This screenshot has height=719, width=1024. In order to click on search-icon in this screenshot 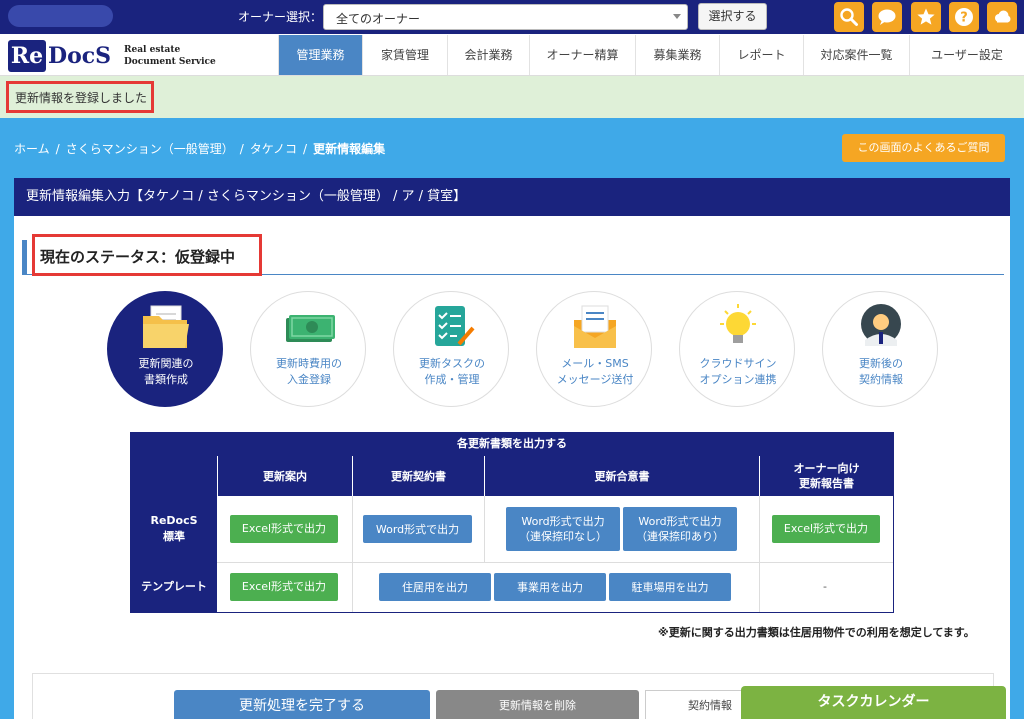, I will do `click(849, 17)`.